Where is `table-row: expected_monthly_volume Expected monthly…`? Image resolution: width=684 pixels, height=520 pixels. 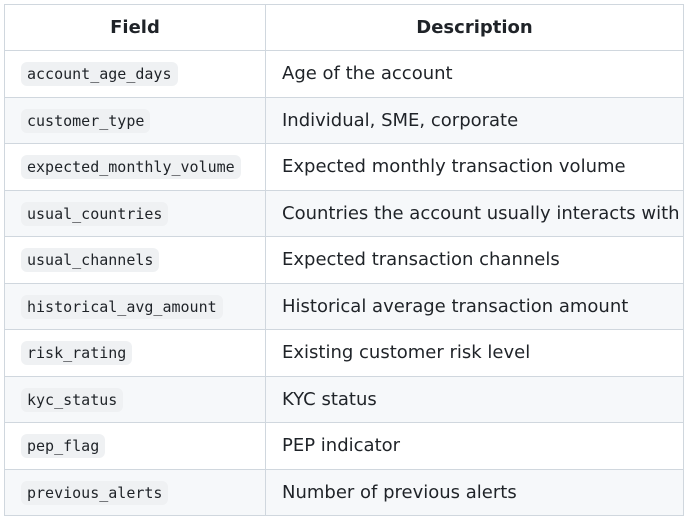 table-row: expected_monthly_volume Expected monthly… is located at coordinates (344, 167).